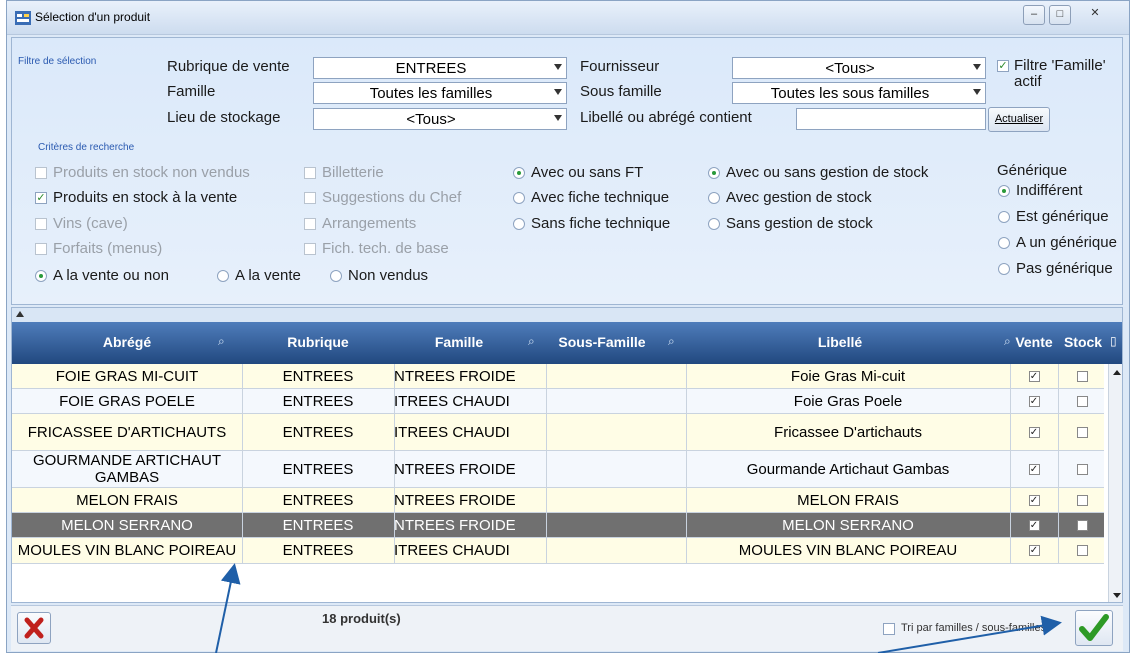 The width and height of the screenshot is (1130, 653). Describe the element at coordinates (336, 276) in the screenshot. I see `radio-non-vendus` at that location.